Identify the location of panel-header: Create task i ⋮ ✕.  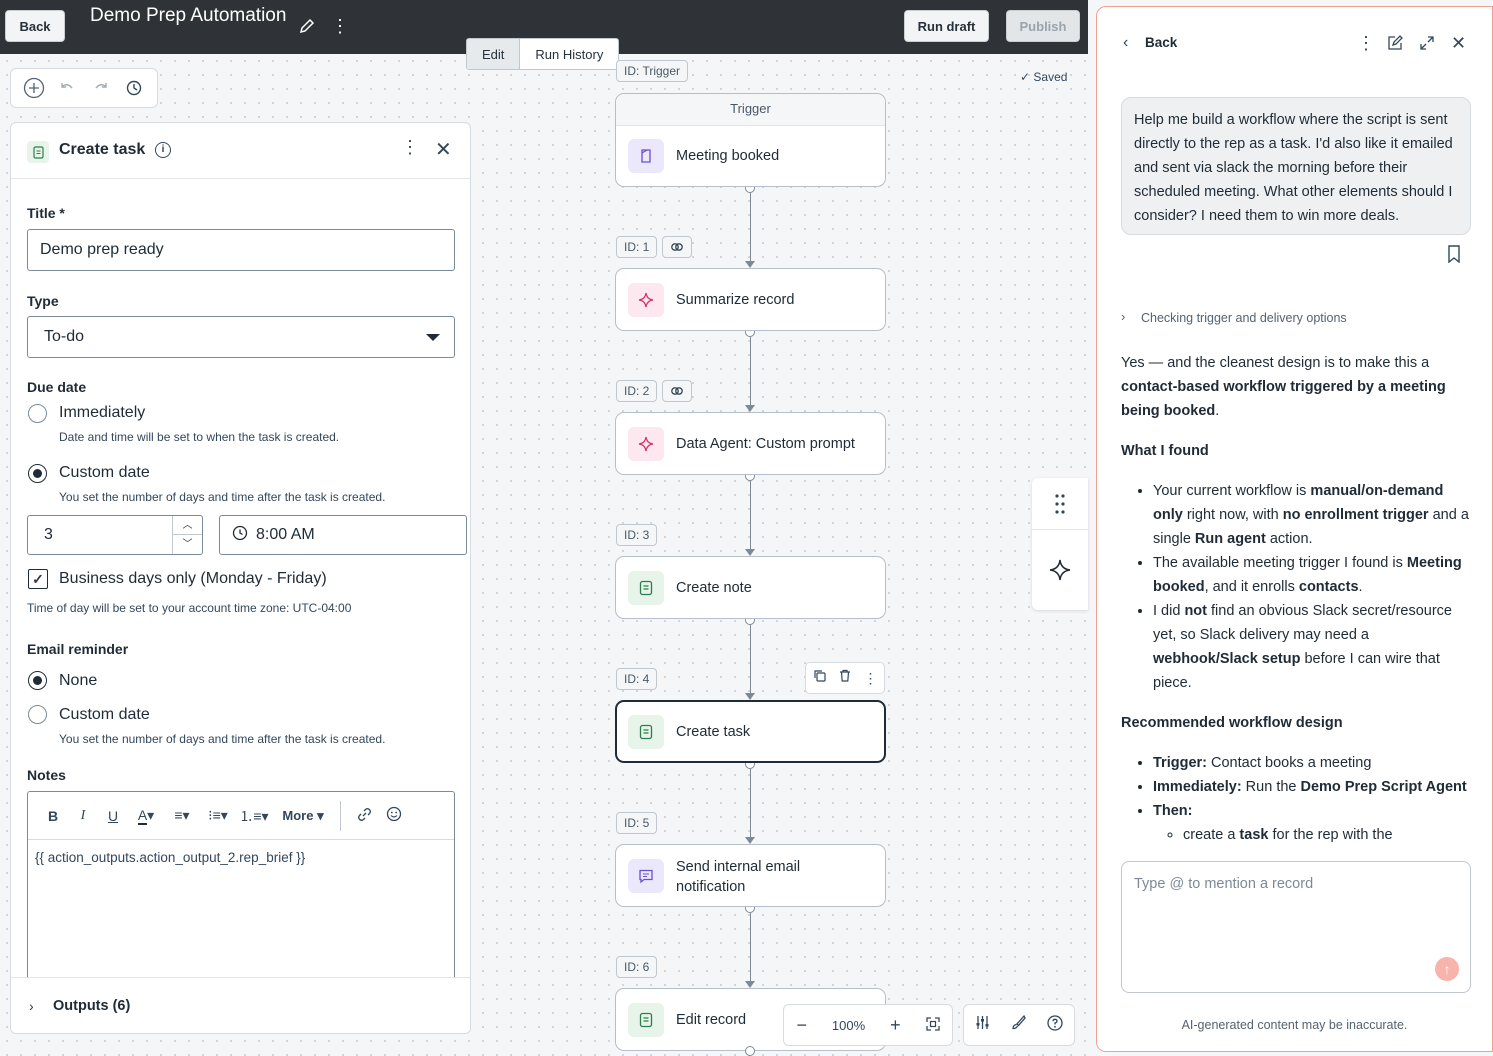
(240, 151).